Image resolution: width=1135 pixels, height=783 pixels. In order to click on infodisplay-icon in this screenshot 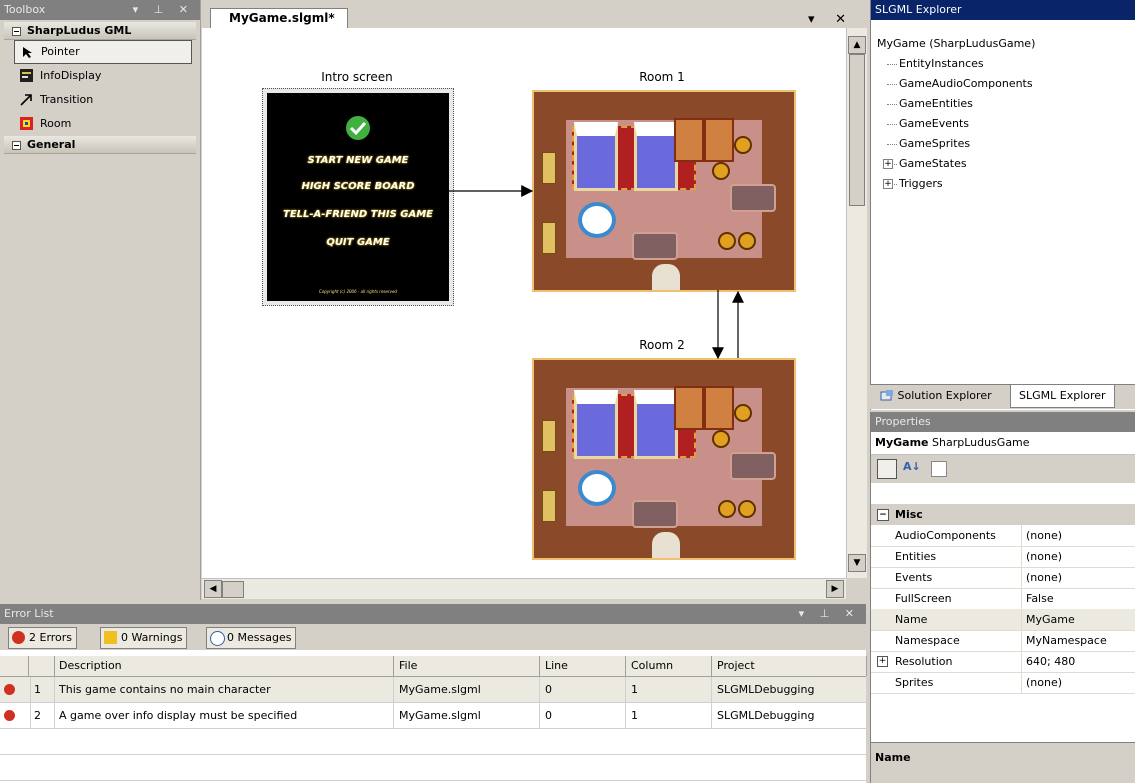, I will do `click(26, 75)`.